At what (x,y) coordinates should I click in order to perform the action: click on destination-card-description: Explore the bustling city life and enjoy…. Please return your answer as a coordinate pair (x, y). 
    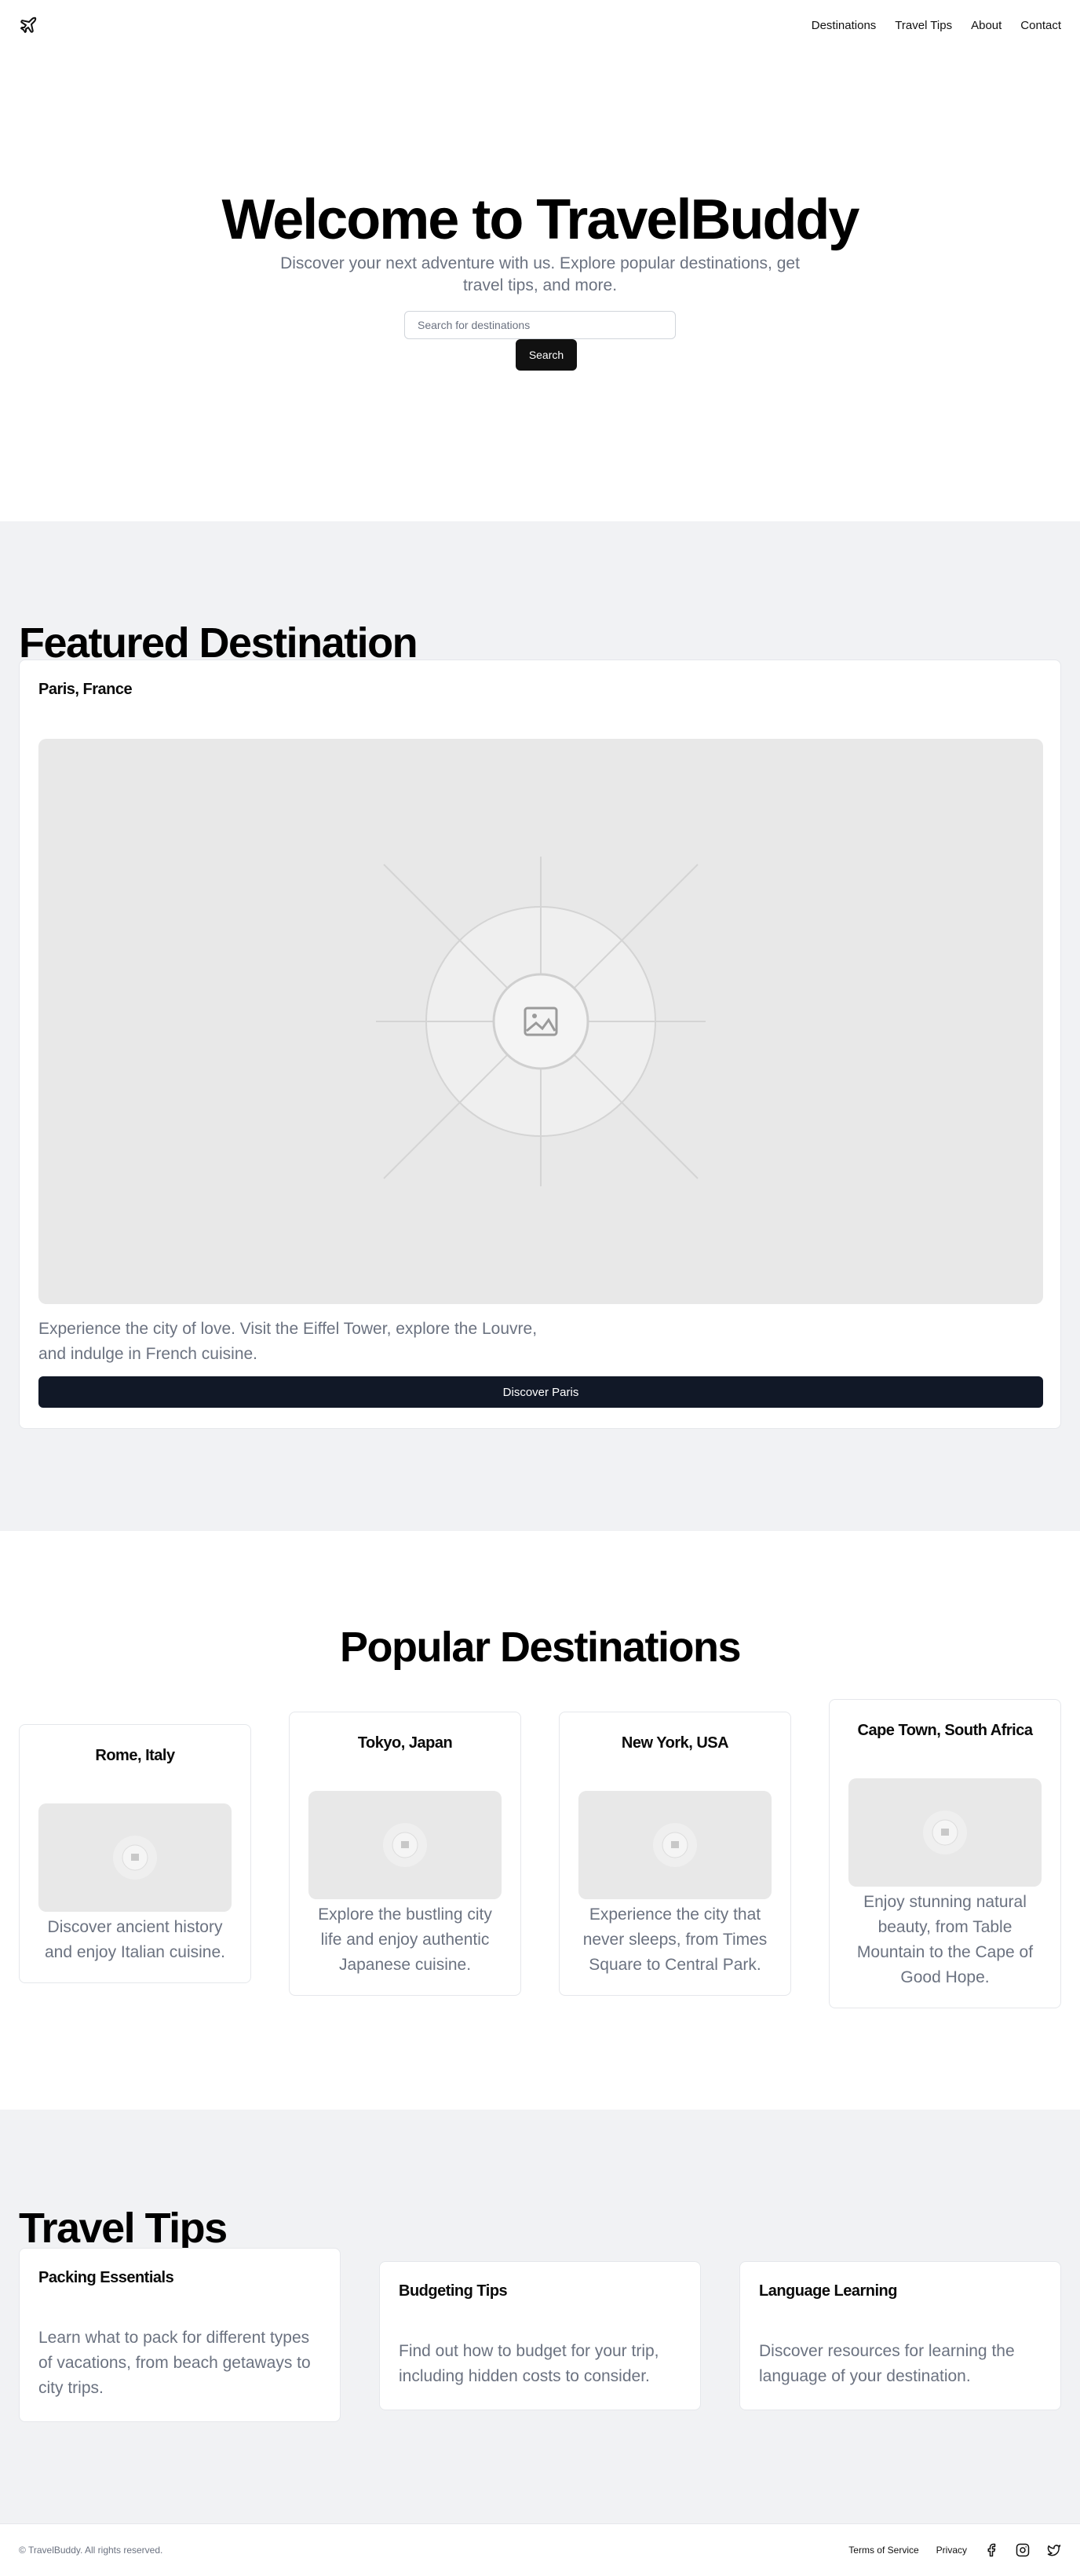
    Looking at the image, I should click on (405, 1940).